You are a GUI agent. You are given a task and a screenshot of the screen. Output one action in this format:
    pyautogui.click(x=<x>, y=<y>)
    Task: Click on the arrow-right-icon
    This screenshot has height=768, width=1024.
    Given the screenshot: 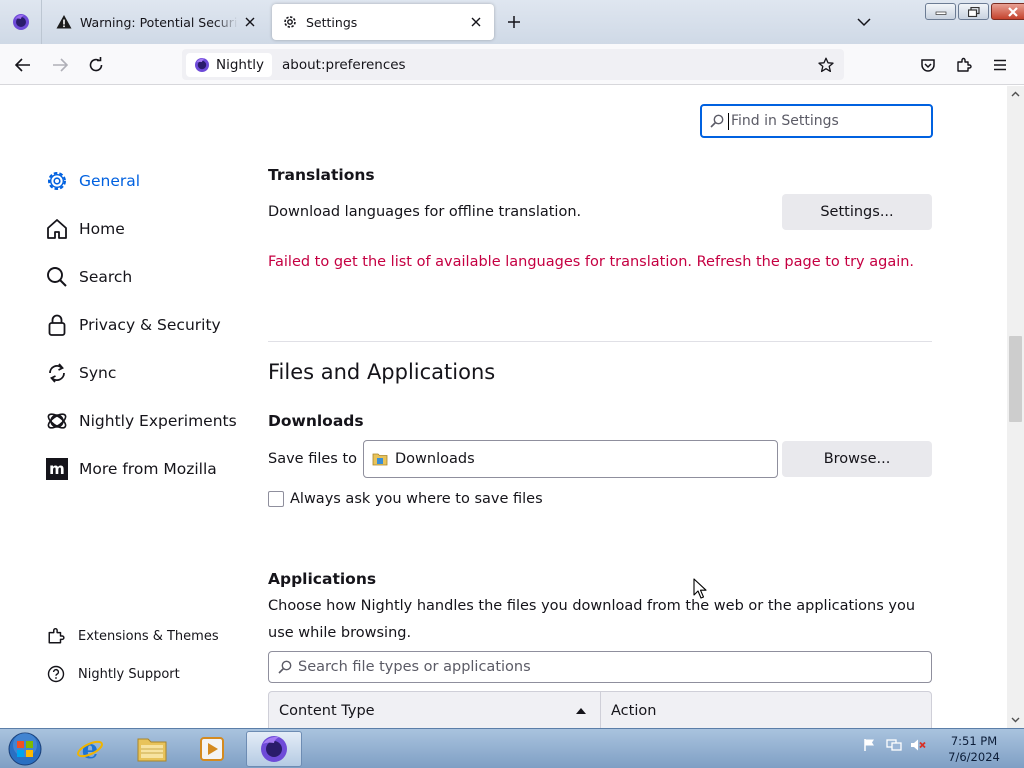 What is the action you would take?
    pyautogui.click(x=60, y=65)
    